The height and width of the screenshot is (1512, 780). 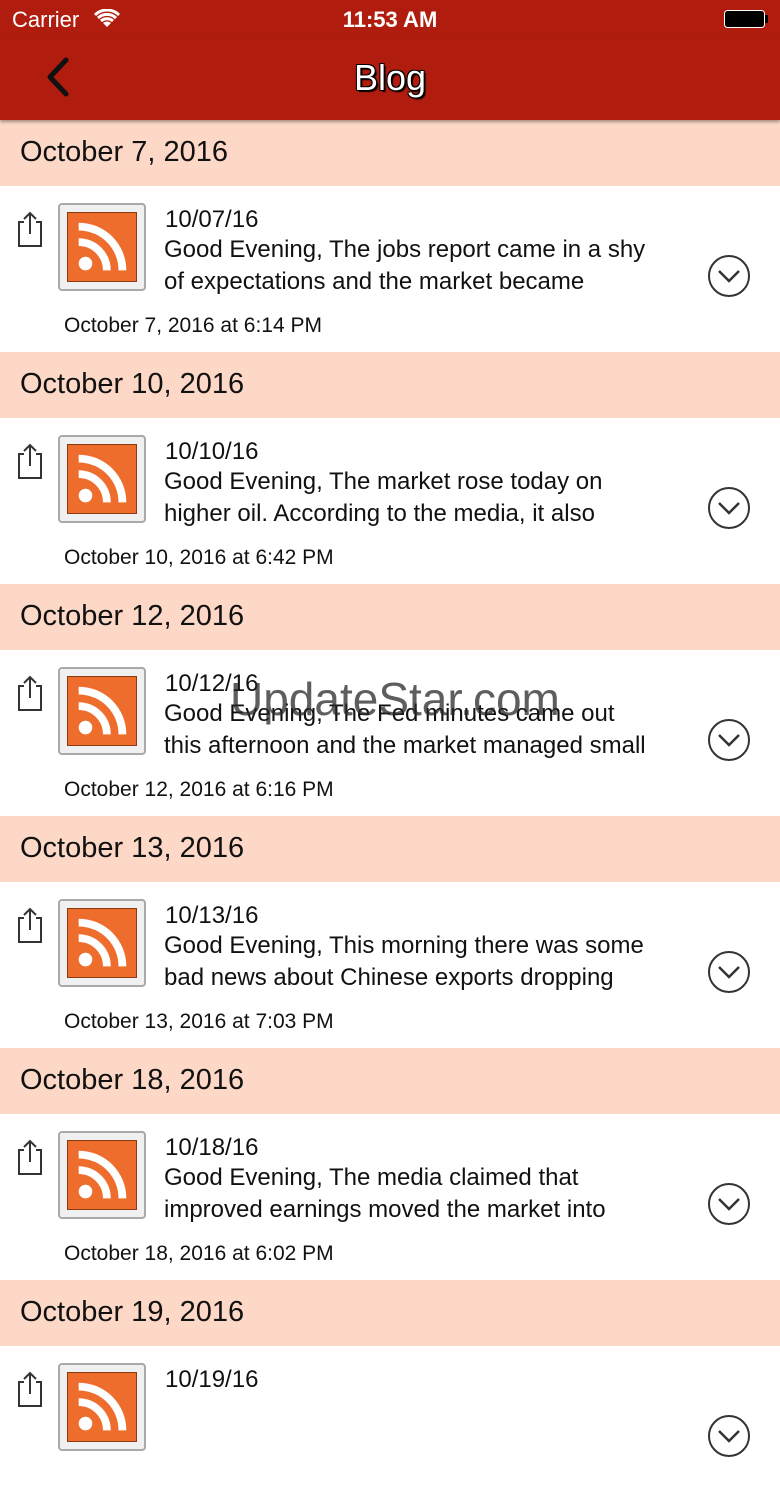 What do you see at coordinates (212, 915) in the screenshot?
I see `post-date: 10/13/16` at bounding box center [212, 915].